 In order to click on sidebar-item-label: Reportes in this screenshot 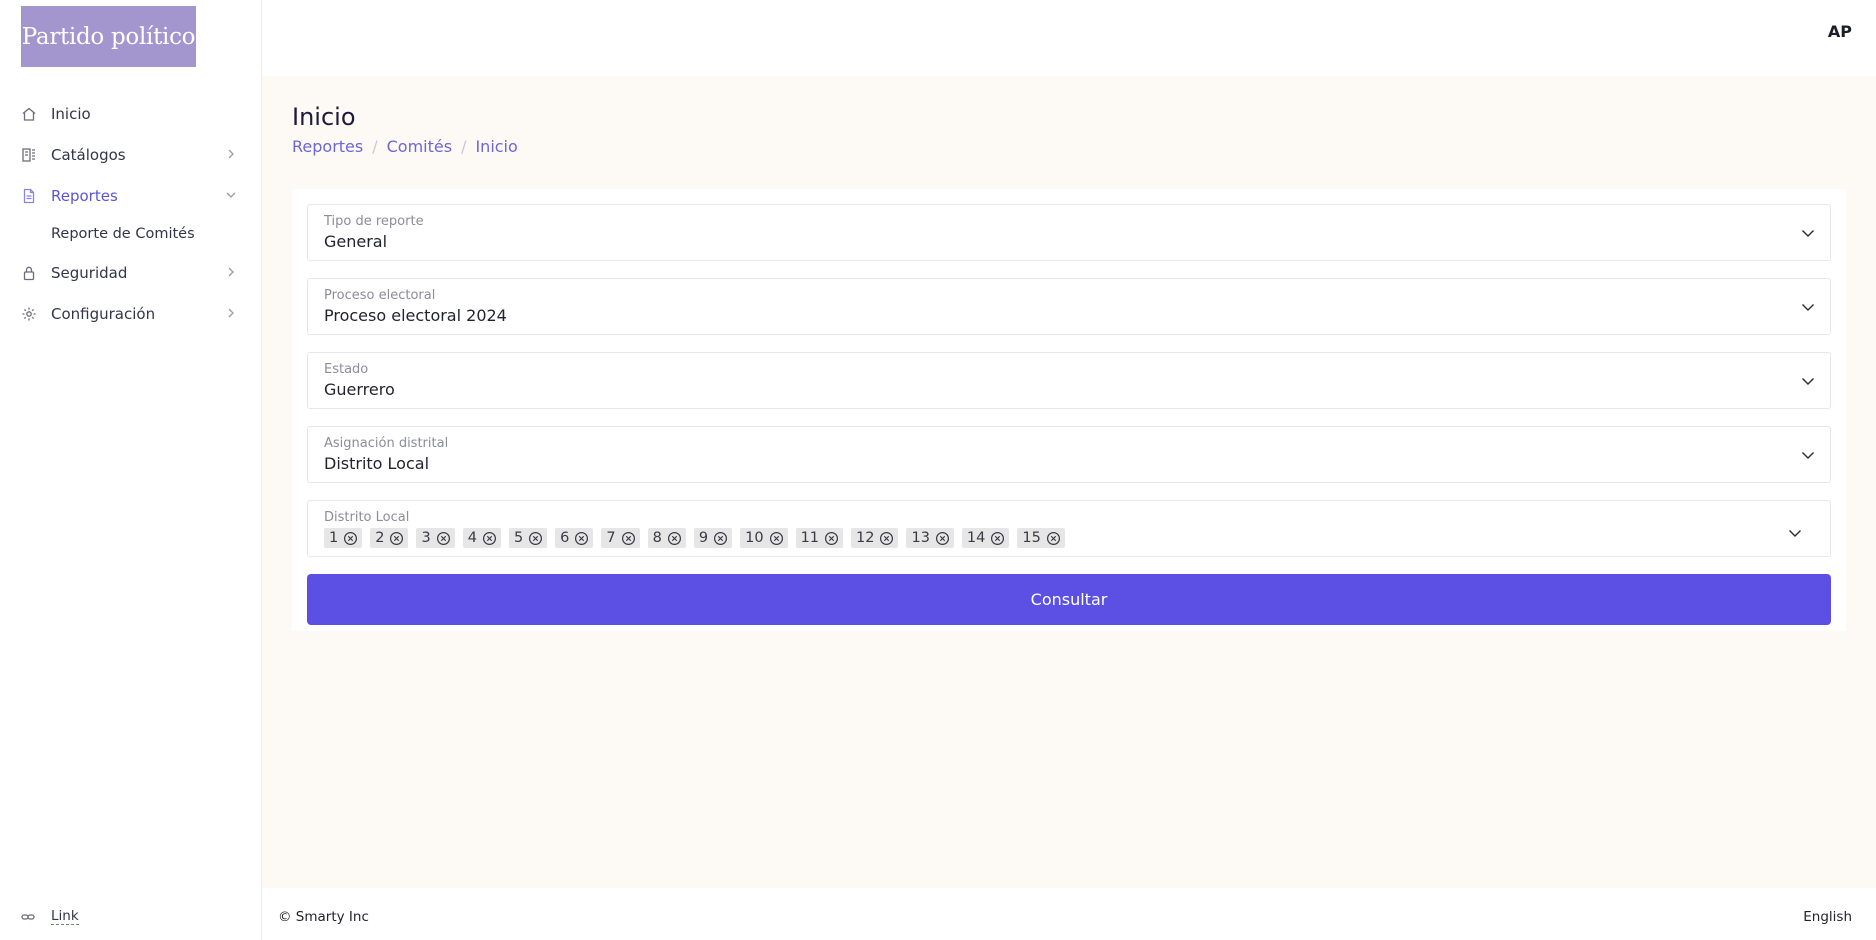, I will do `click(84, 195)`.